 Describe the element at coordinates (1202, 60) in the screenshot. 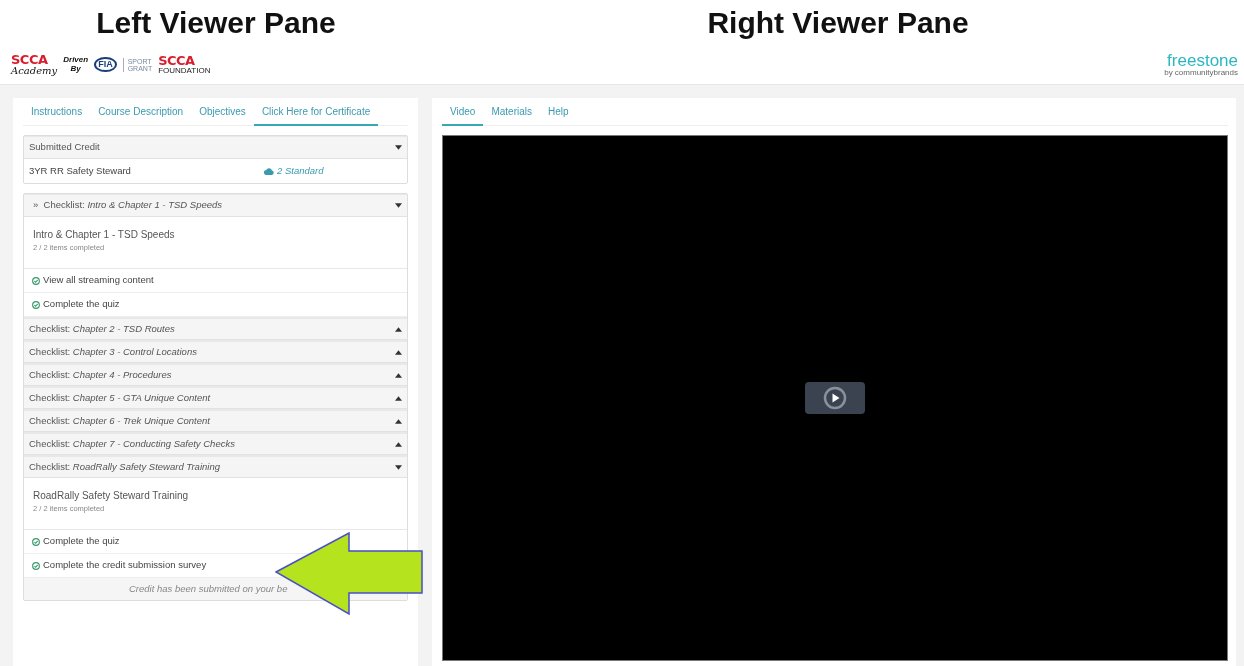

I see `logo-text: freestone` at that location.